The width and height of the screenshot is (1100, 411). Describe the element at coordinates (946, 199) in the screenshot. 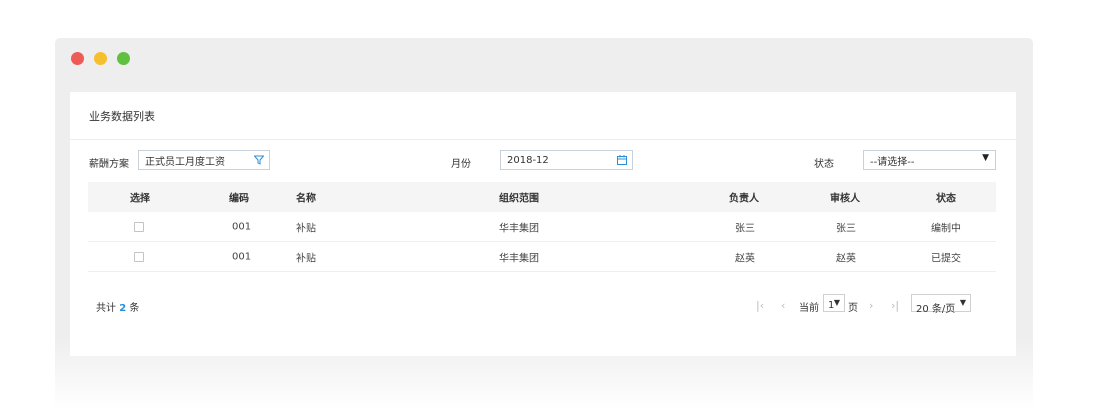

I see `col-header-status: 状态` at that location.